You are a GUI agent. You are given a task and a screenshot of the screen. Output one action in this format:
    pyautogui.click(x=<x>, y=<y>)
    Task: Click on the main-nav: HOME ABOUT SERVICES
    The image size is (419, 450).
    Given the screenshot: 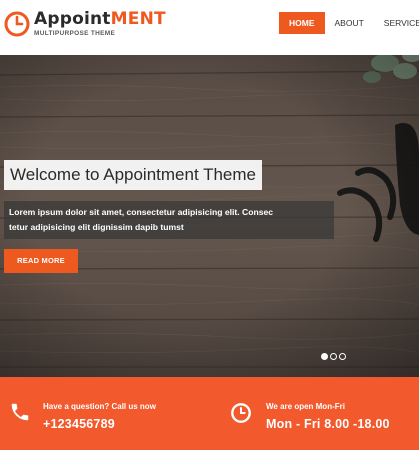 What is the action you would take?
    pyautogui.click(x=349, y=23)
    